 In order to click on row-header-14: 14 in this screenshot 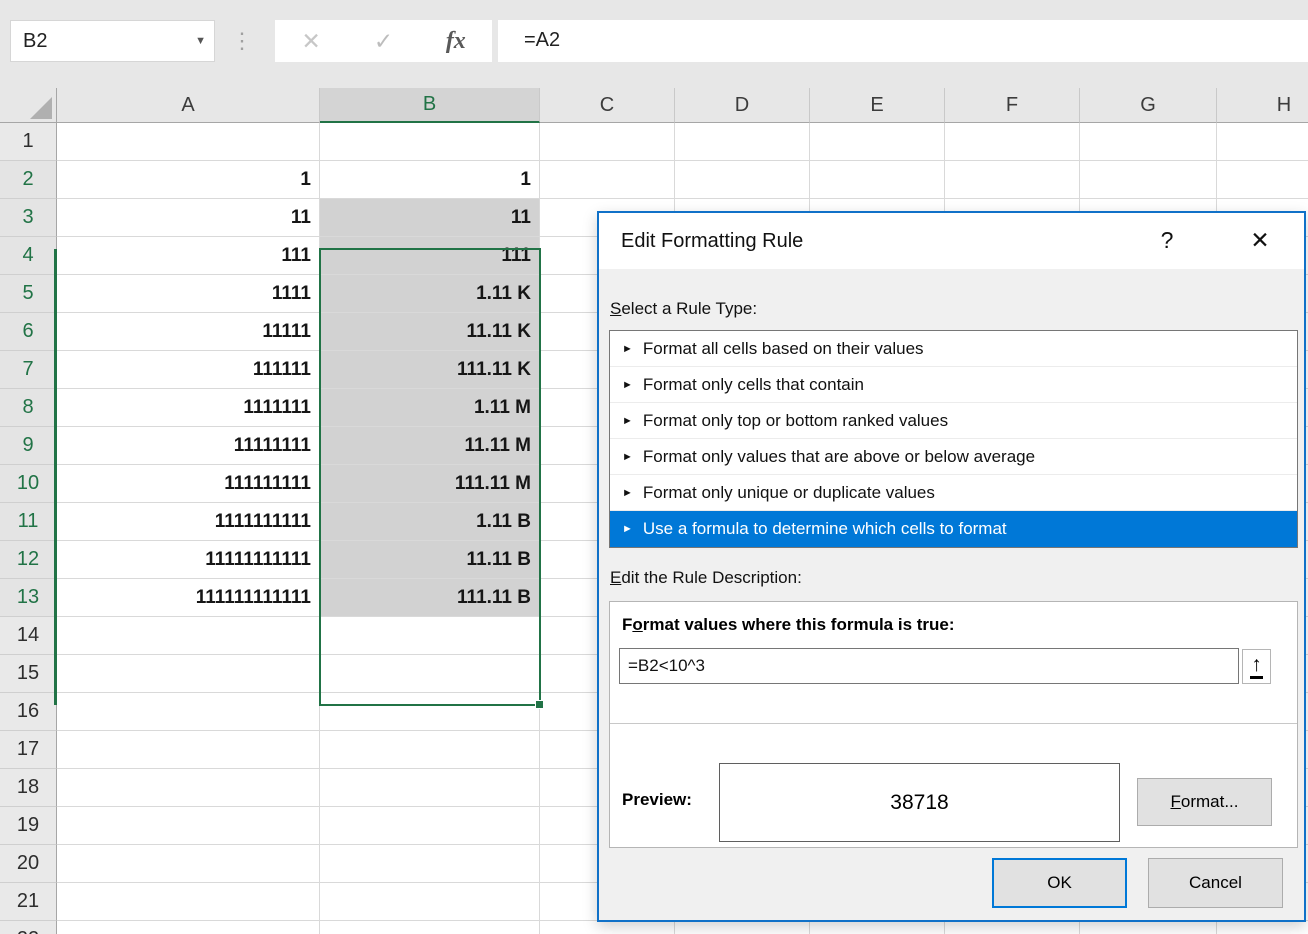, I will do `click(28, 636)`.